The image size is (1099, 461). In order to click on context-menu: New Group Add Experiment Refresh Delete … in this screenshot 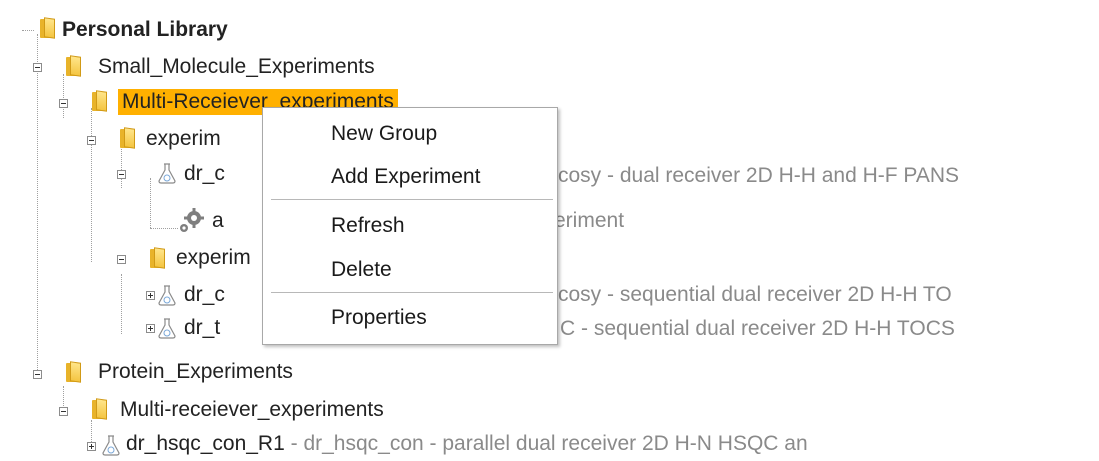, I will do `click(410, 226)`.